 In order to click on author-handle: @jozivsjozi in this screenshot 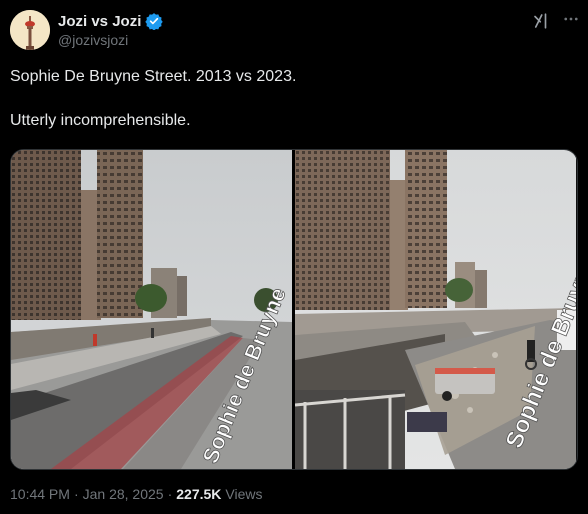, I will do `click(93, 40)`.